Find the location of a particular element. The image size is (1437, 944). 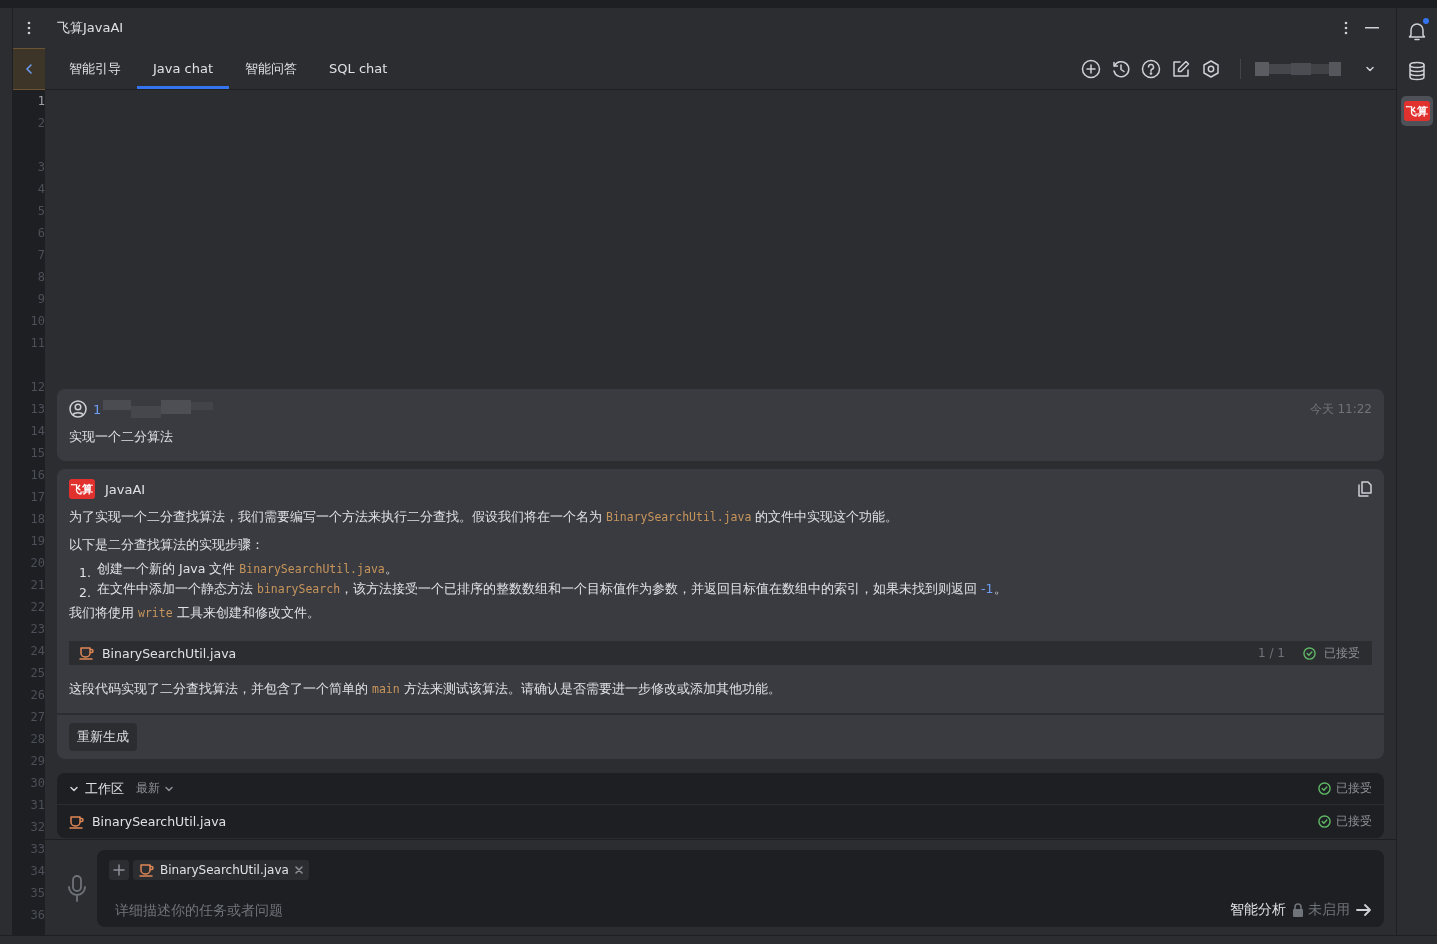

user-name: 1 is located at coordinates (97, 409).